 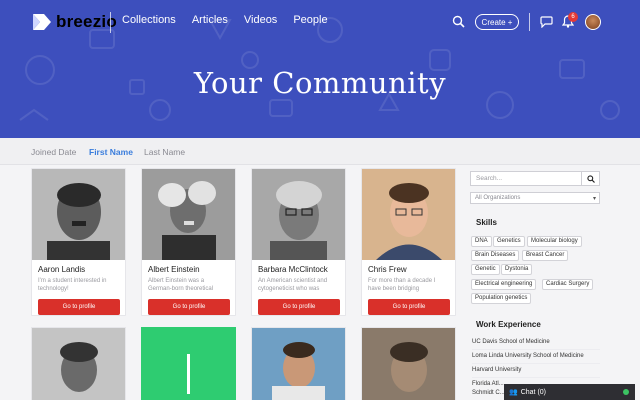 What do you see at coordinates (569, 392) in the screenshot?
I see `chat-bar: 👥 Chat (0)` at bounding box center [569, 392].